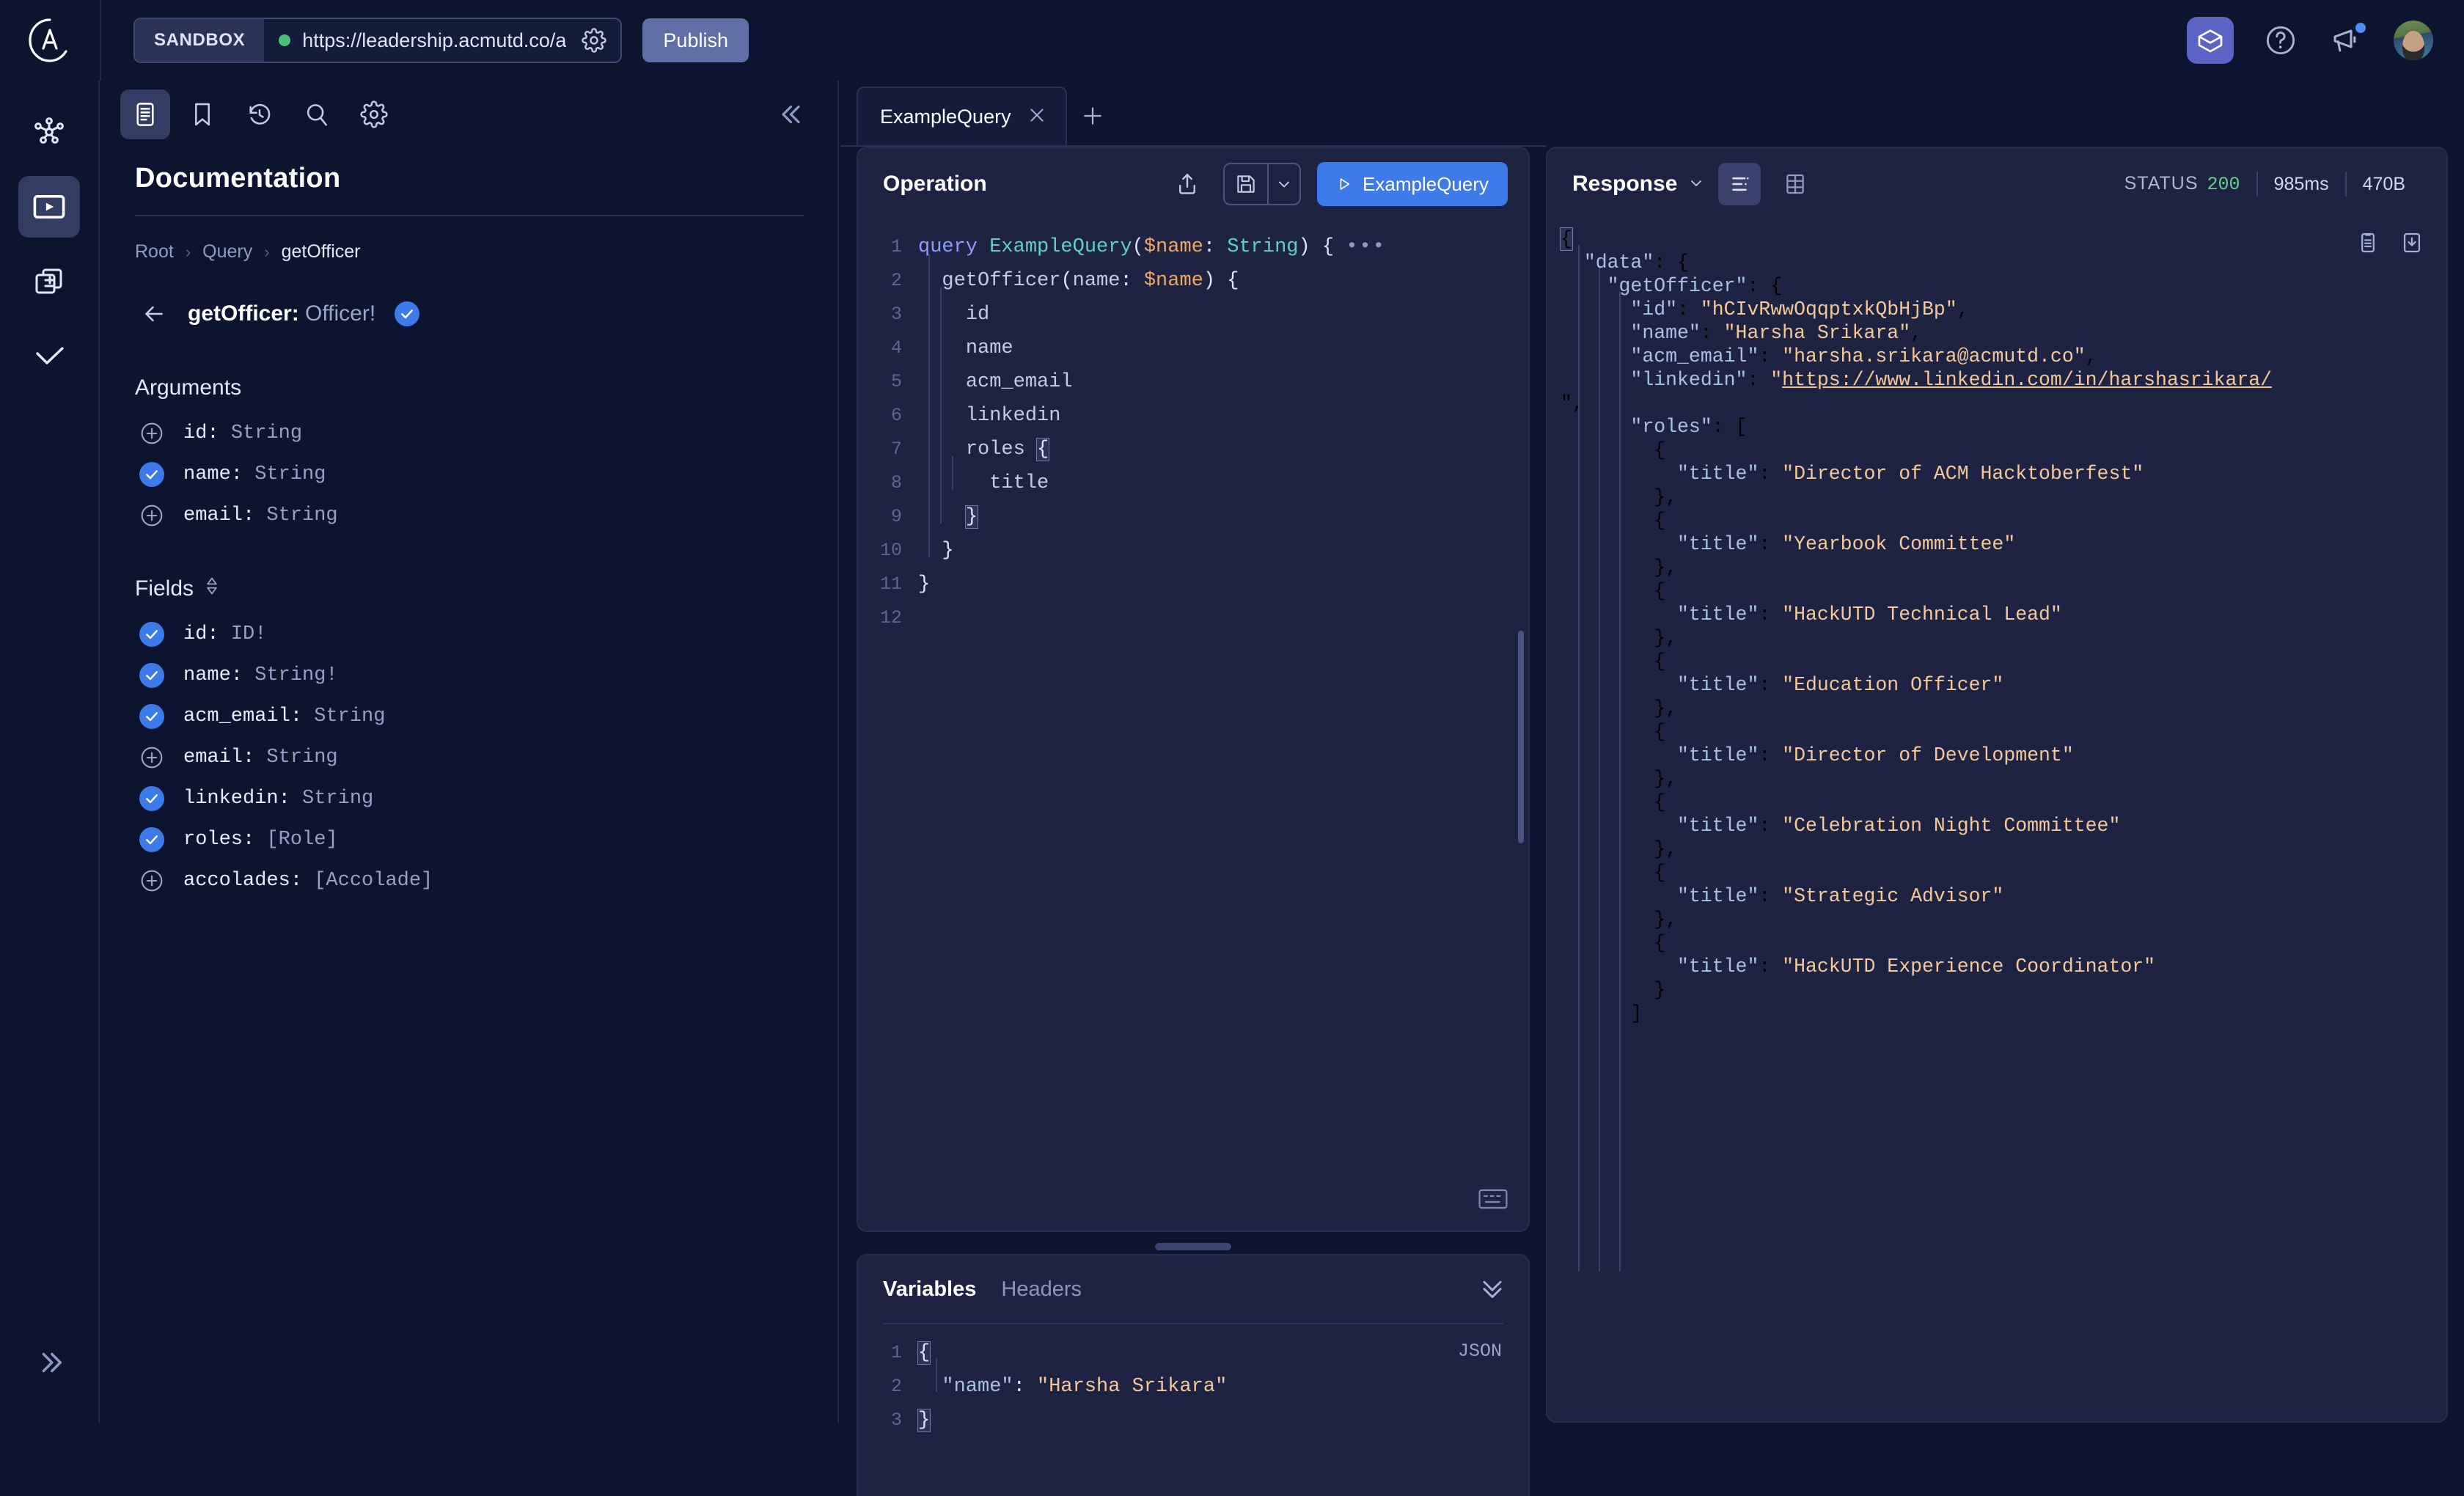 The image size is (2464, 1496). Describe the element at coordinates (1996, 286) in the screenshot. I see `response-line: "getOfficer": {` at that location.